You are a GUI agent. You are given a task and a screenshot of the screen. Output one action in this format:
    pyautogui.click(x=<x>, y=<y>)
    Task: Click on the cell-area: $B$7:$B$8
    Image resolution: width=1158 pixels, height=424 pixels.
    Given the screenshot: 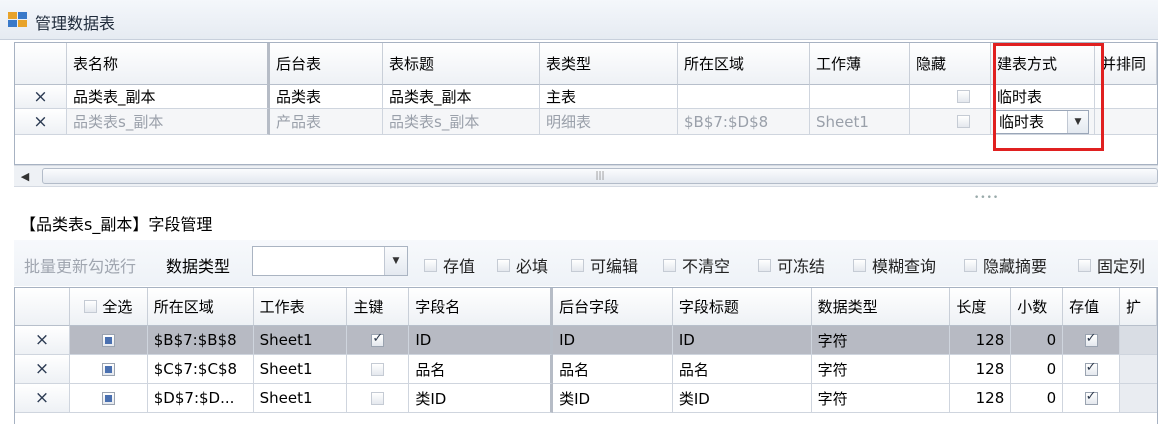 What is the action you would take?
    pyautogui.click(x=200, y=340)
    